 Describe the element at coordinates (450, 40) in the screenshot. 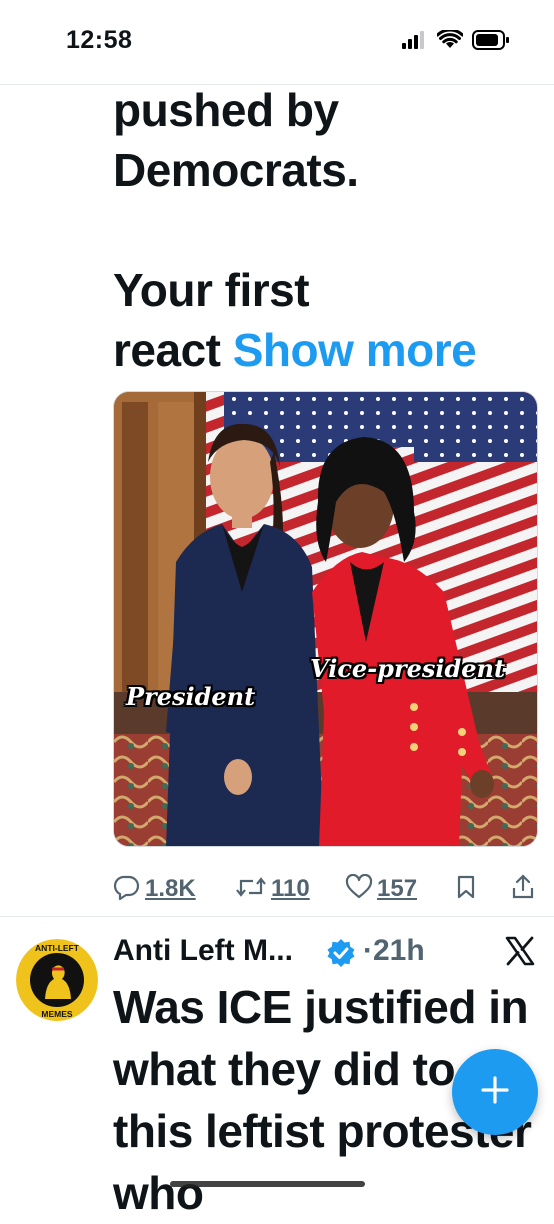

I see `wifi-icon` at that location.